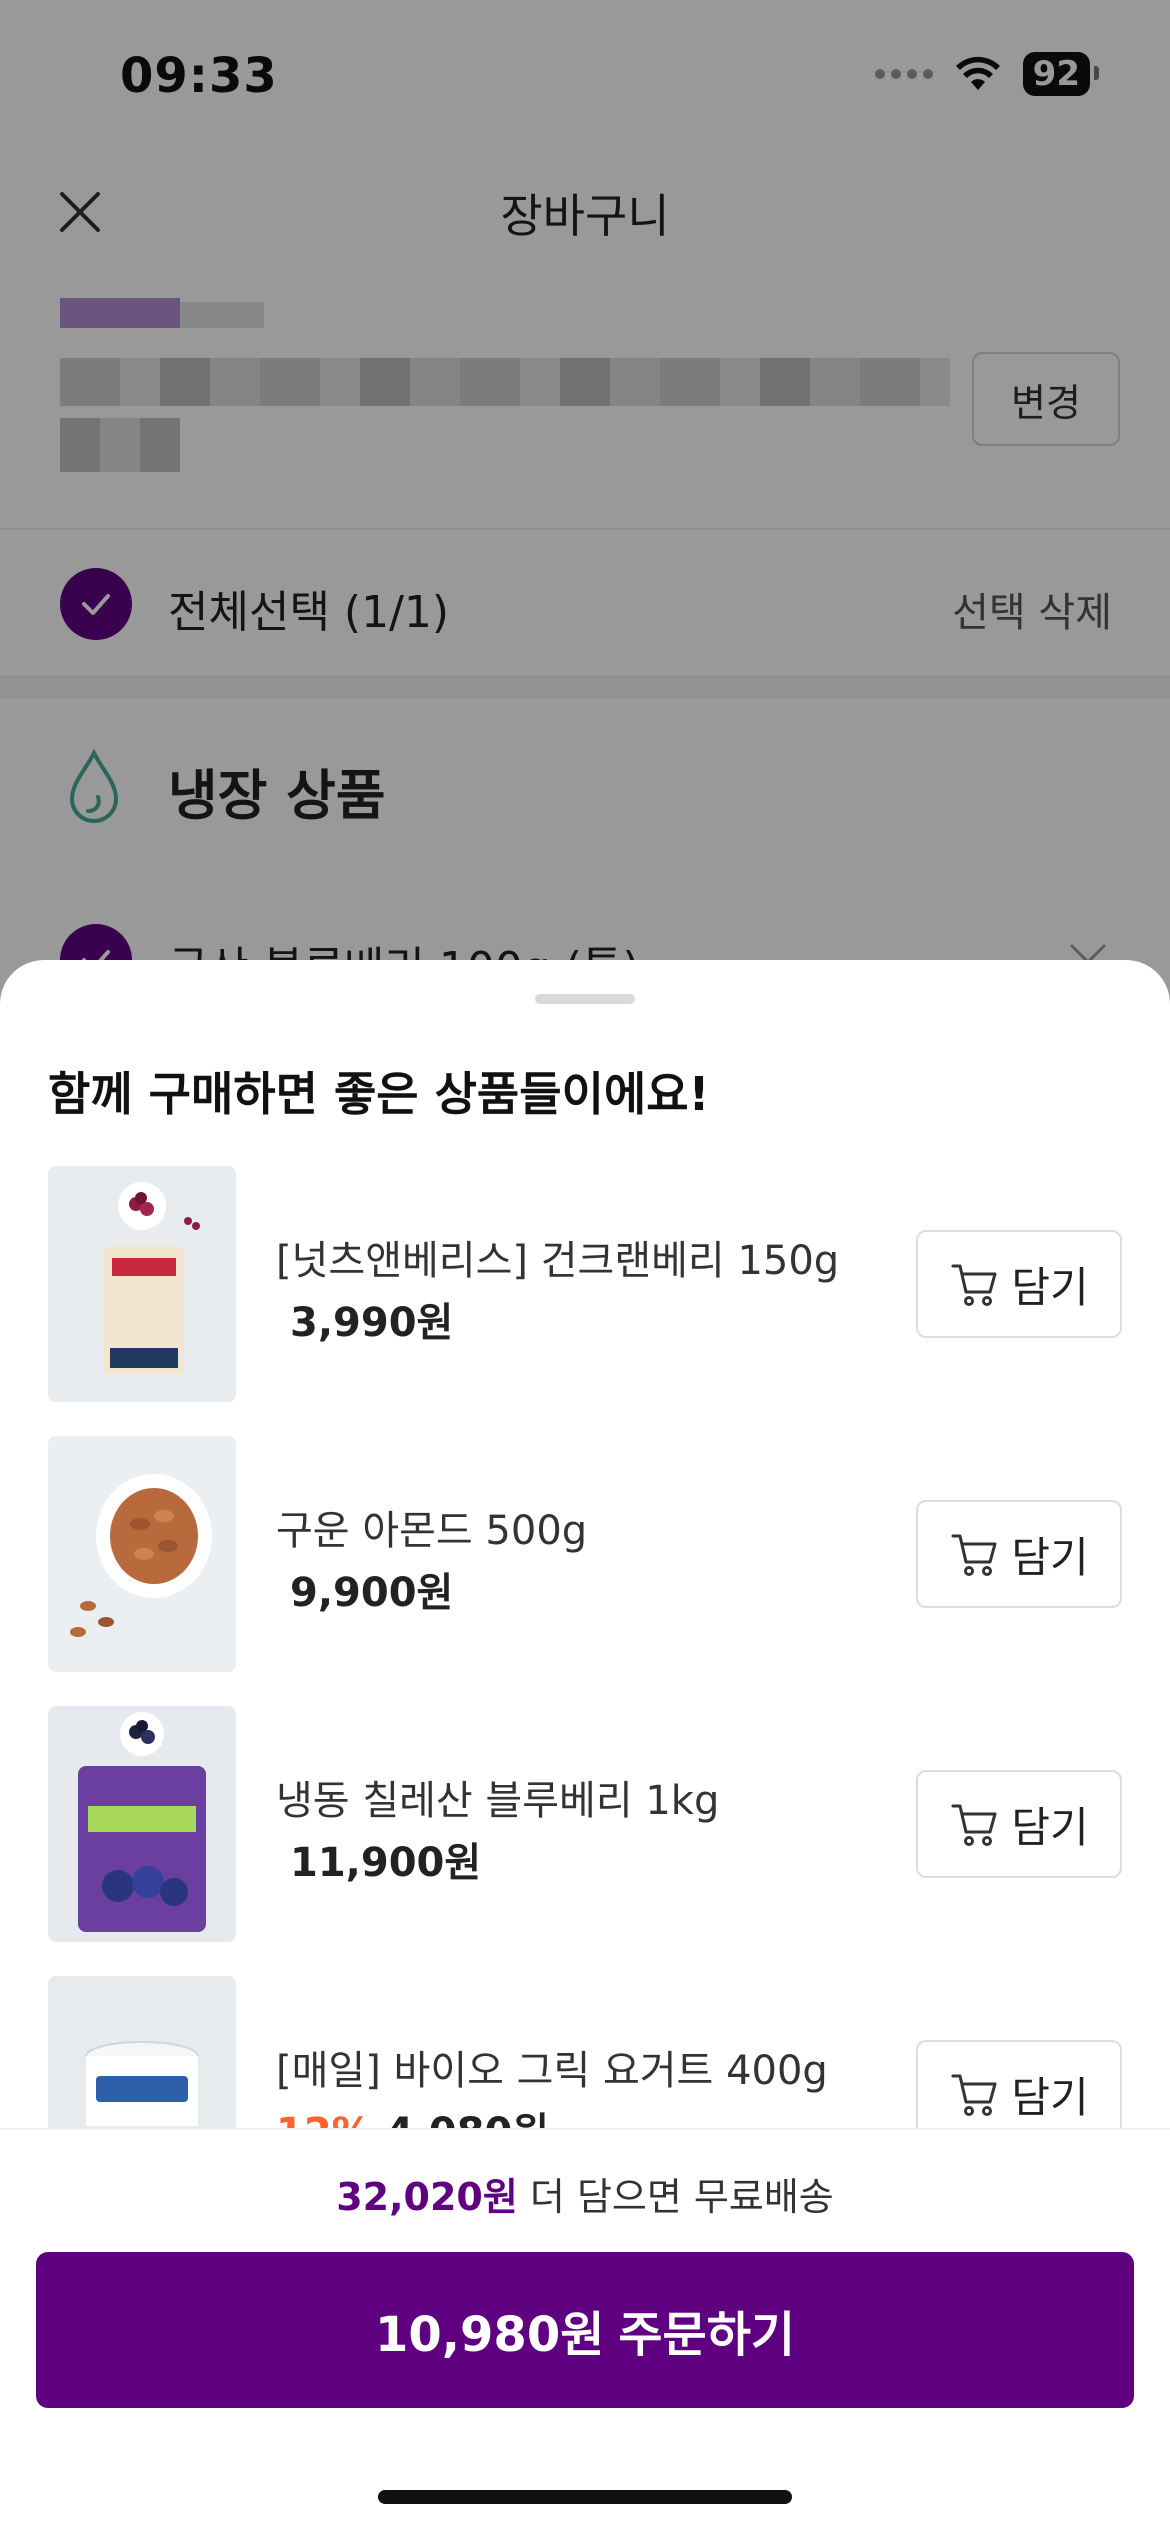  Describe the element at coordinates (324, 2119) in the screenshot. I see `discount-rate: 12%` at that location.